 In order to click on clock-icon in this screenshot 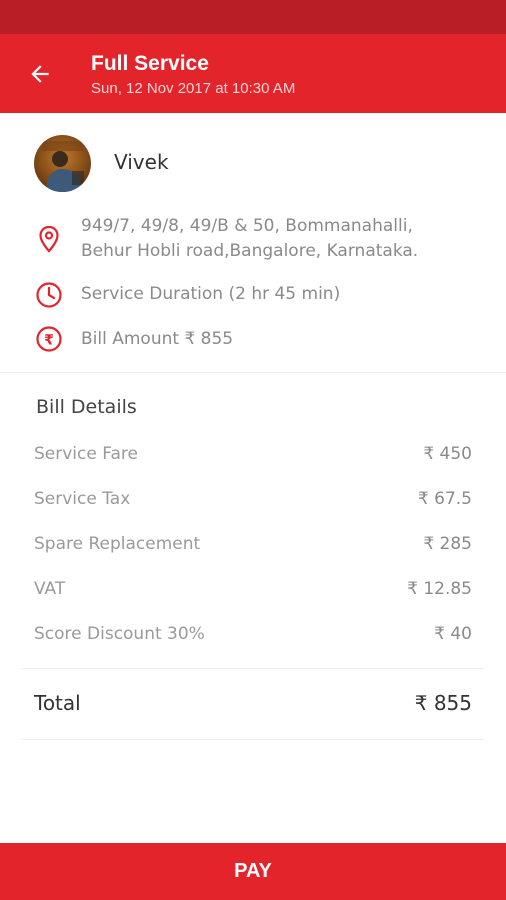, I will do `click(49, 295)`.